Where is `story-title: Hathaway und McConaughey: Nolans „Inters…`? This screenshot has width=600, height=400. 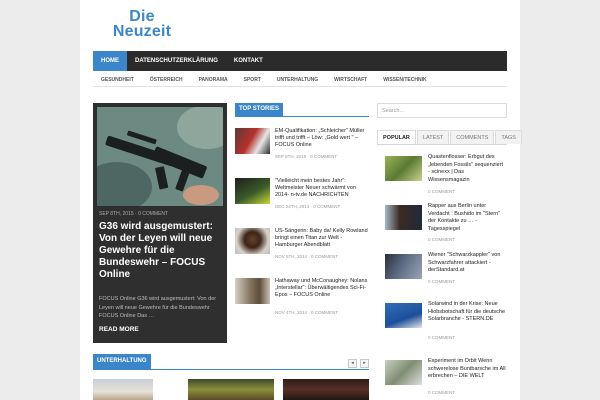
story-title: Hathaway und McConaughey: Nolans „Inters… is located at coordinates (323, 288).